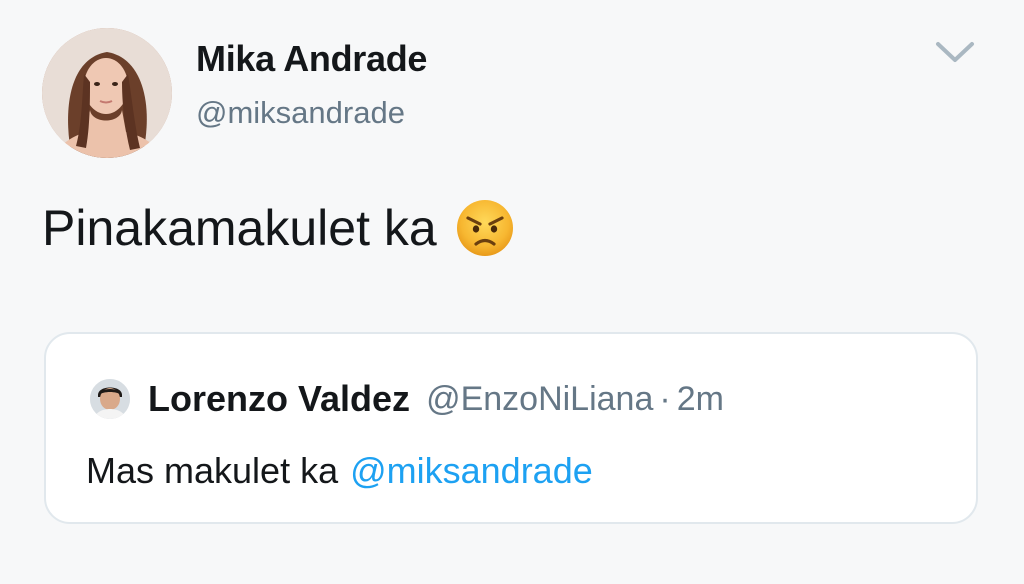  I want to click on quoted-author-avatar, so click(110, 399).